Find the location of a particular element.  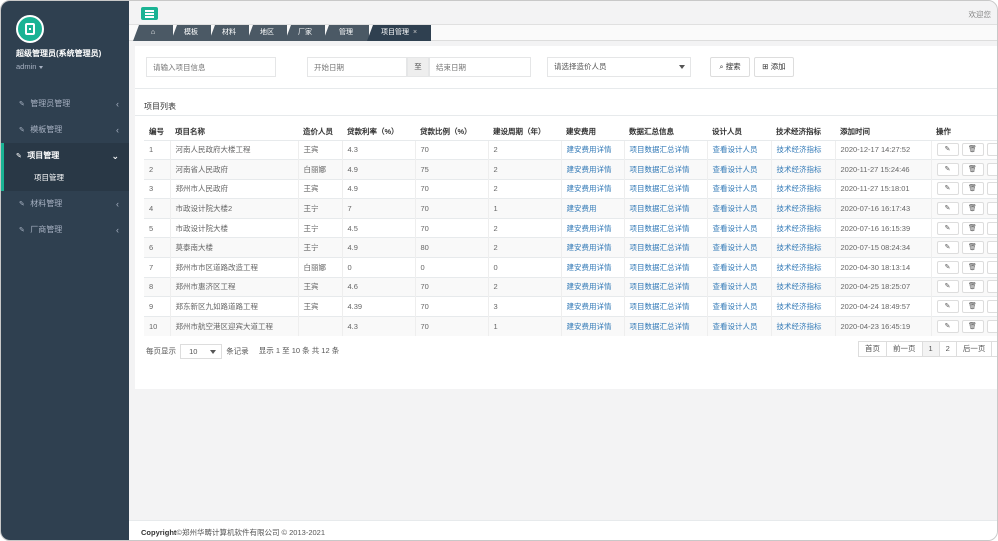

tab-region: 地区 is located at coordinates (267, 33).